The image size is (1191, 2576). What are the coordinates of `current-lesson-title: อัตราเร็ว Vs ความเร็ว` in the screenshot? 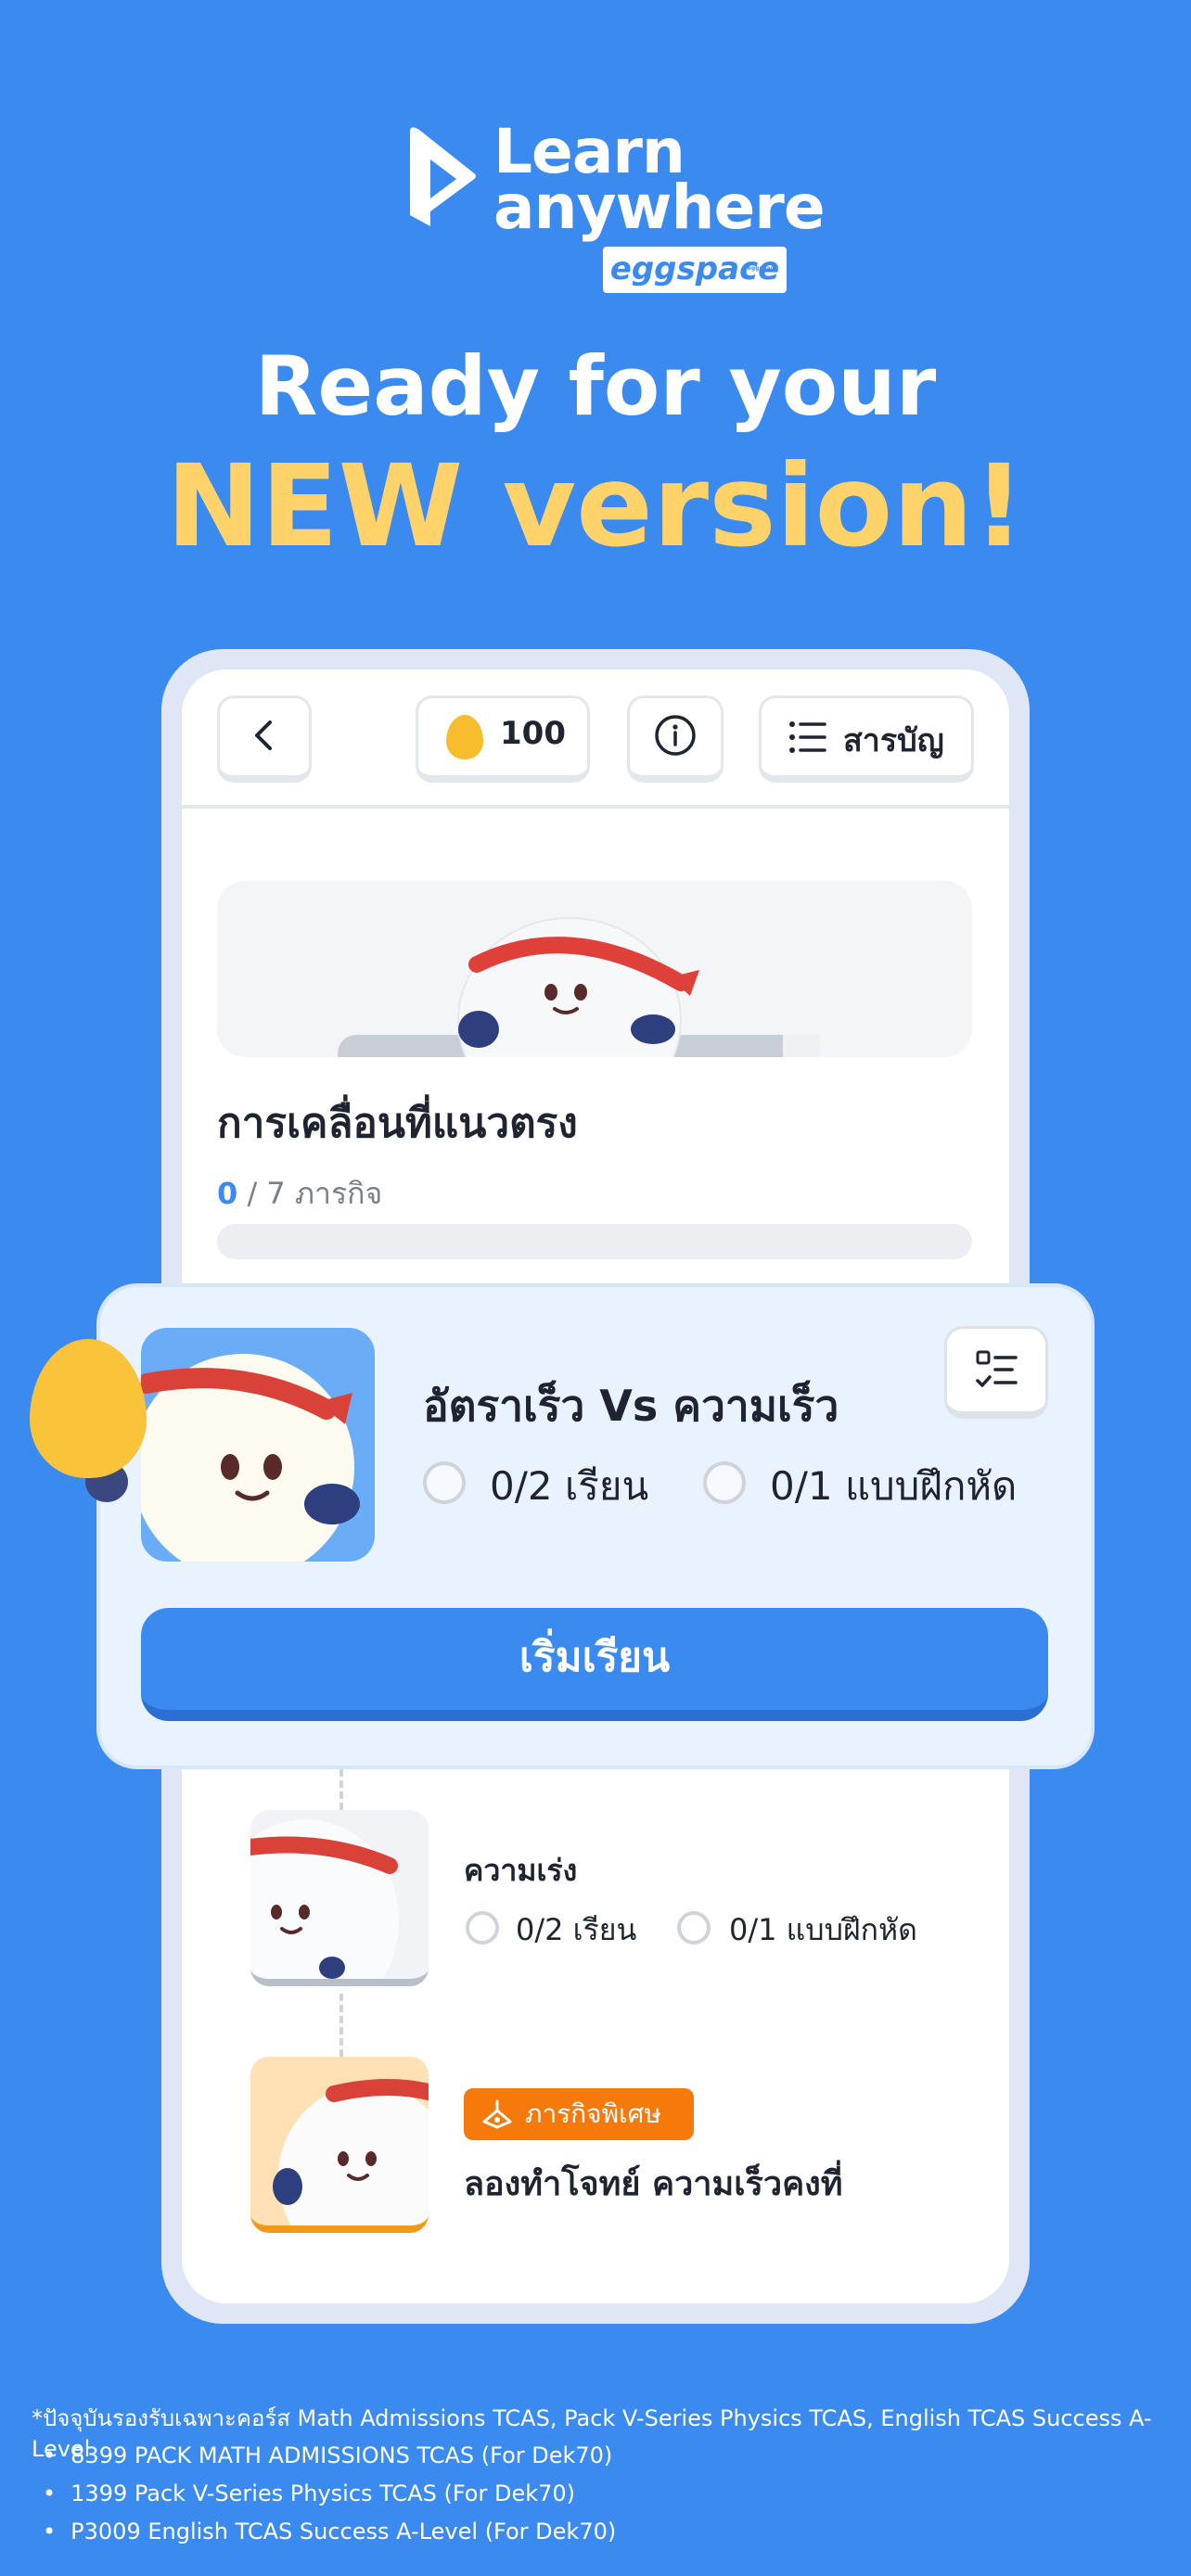 It's located at (631, 1406).